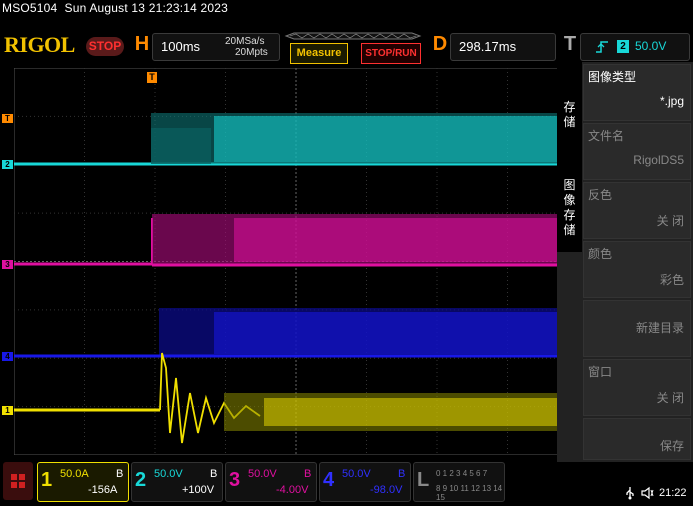  Describe the element at coordinates (630, 493) in the screenshot. I see `usb-icon` at that location.